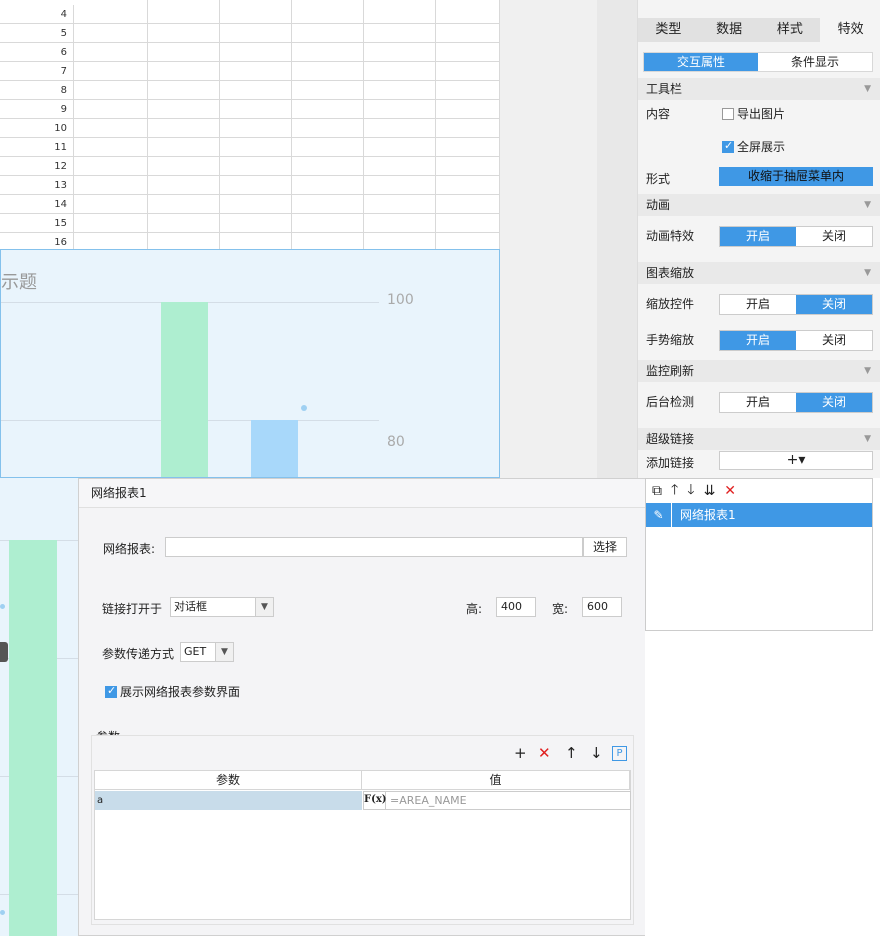 This screenshot has width=880, height=936. I want to click on tab-effects: 特效, so click(850, 30).